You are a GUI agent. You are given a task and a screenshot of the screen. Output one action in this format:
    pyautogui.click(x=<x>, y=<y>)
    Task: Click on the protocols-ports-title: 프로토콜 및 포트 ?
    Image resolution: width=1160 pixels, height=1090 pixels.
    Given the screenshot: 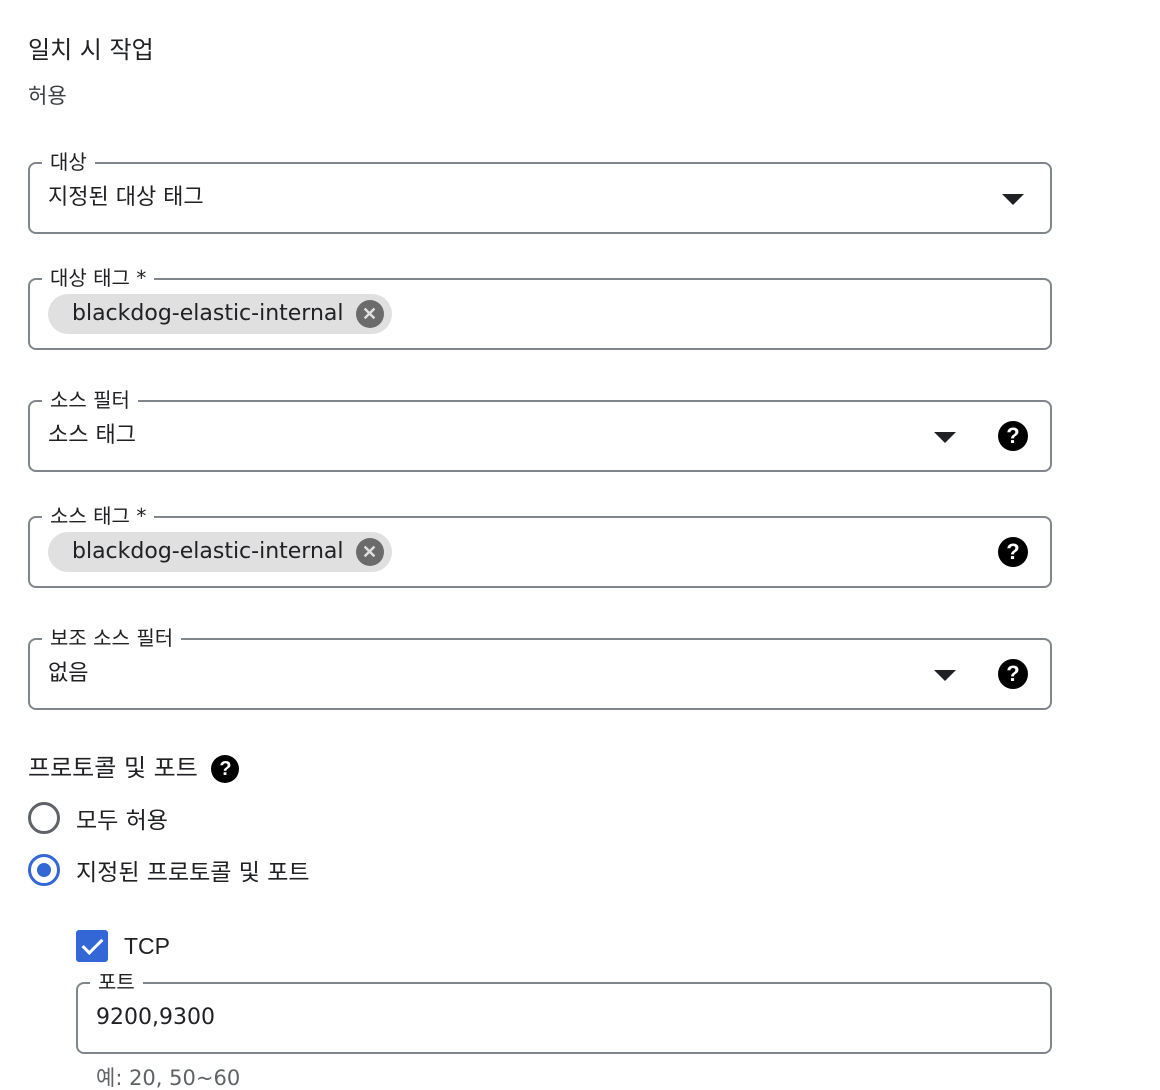 What is the action you would take?
    pyautogui.click(x=134, y=765)
    